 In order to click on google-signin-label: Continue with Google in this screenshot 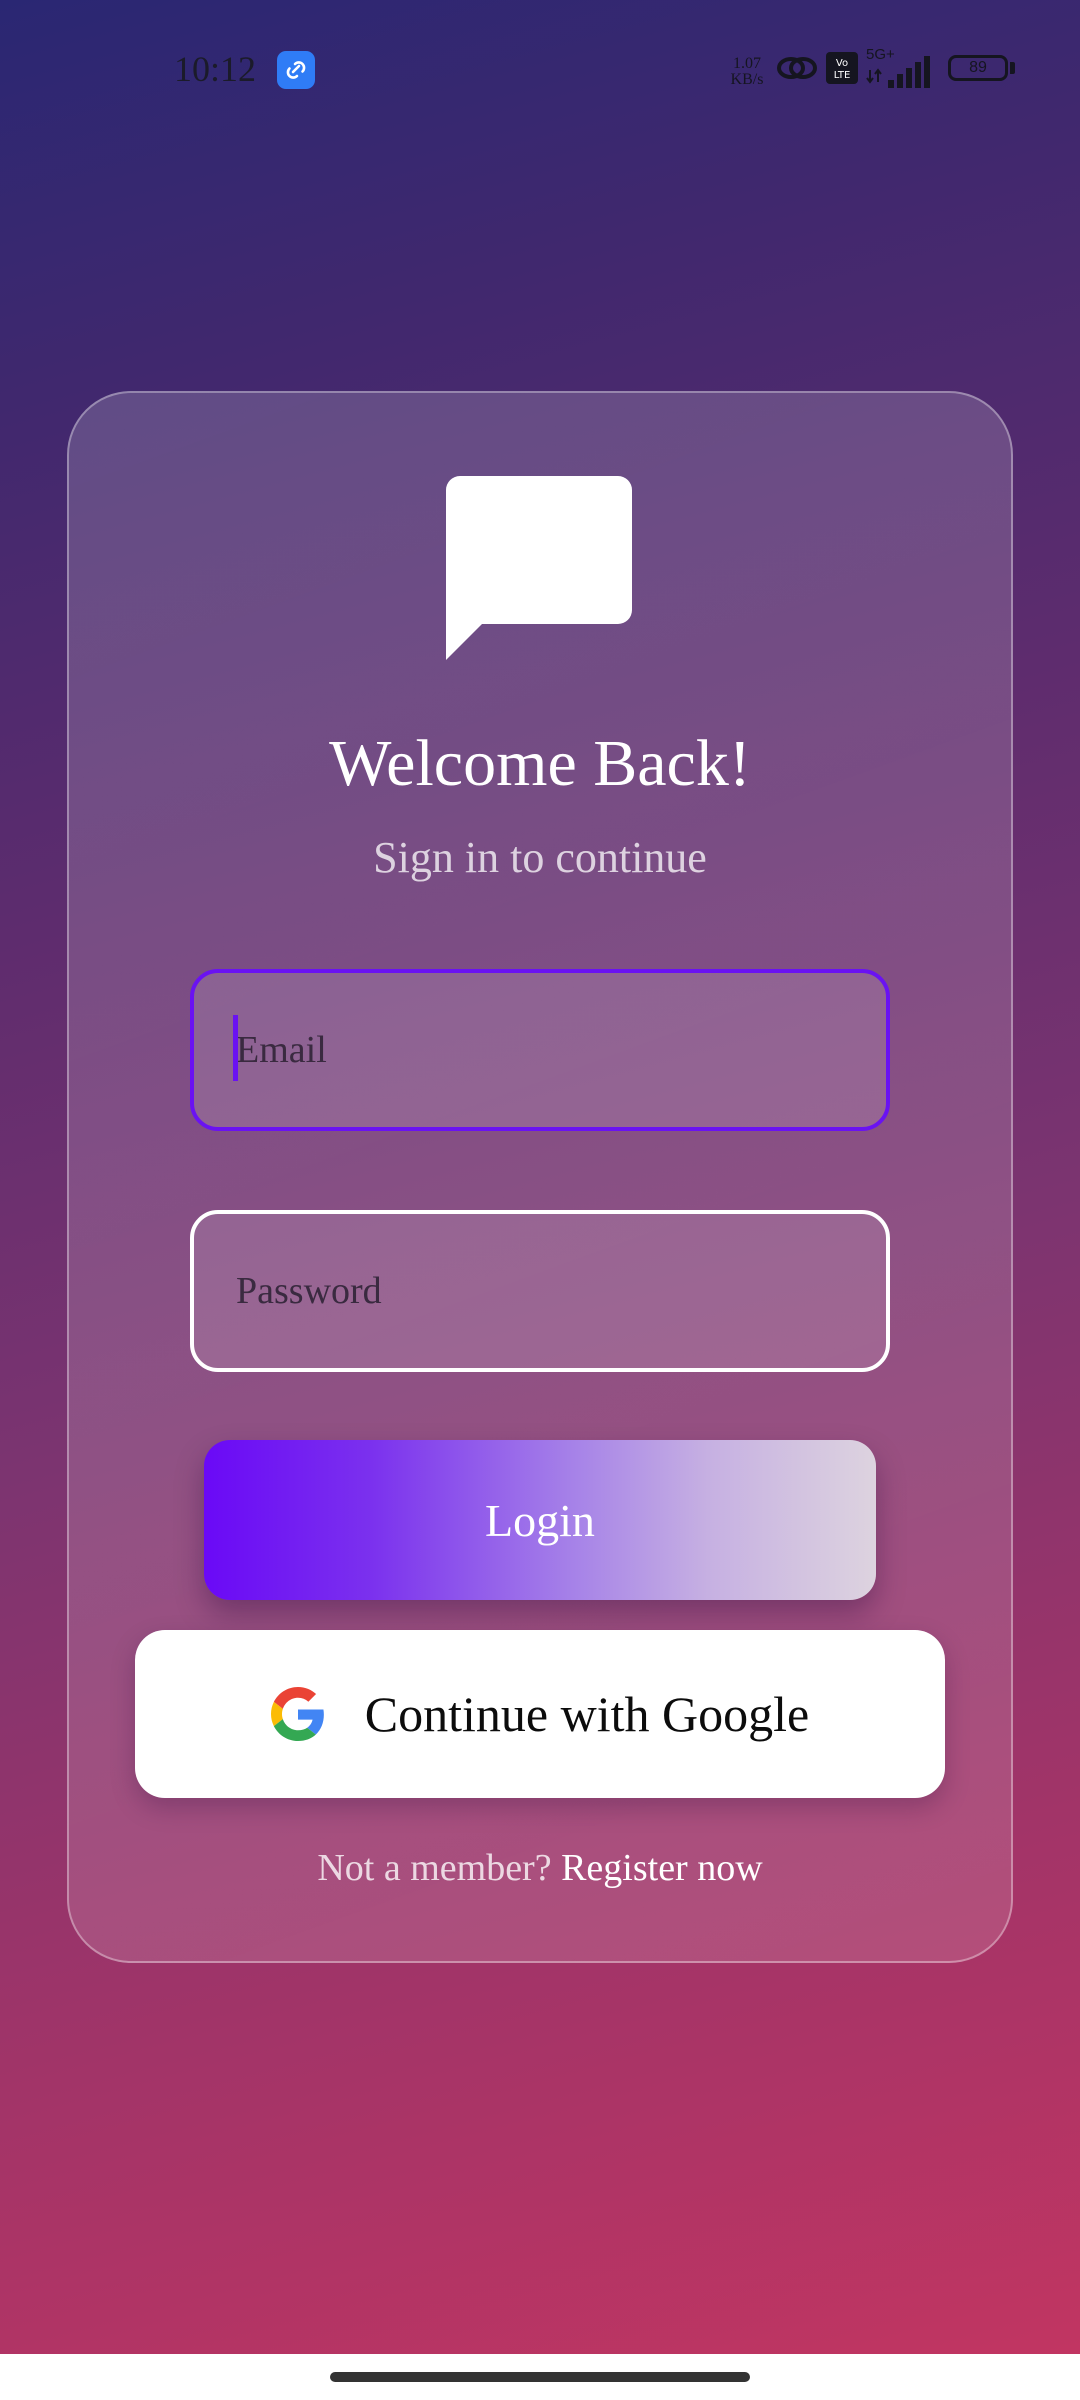, I will do `click(587, 1714)`.